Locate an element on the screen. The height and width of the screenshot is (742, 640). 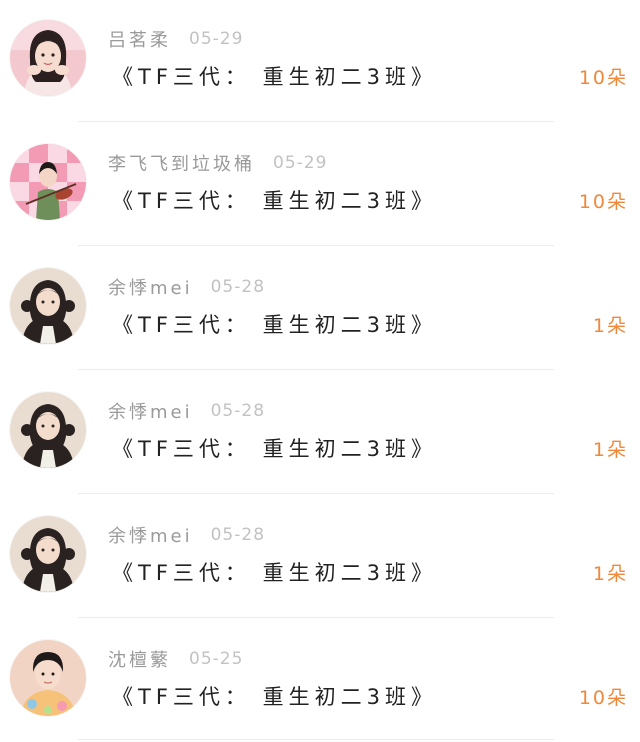
user-nickname: 吕茗柔 is located at coordinates (139, 39).